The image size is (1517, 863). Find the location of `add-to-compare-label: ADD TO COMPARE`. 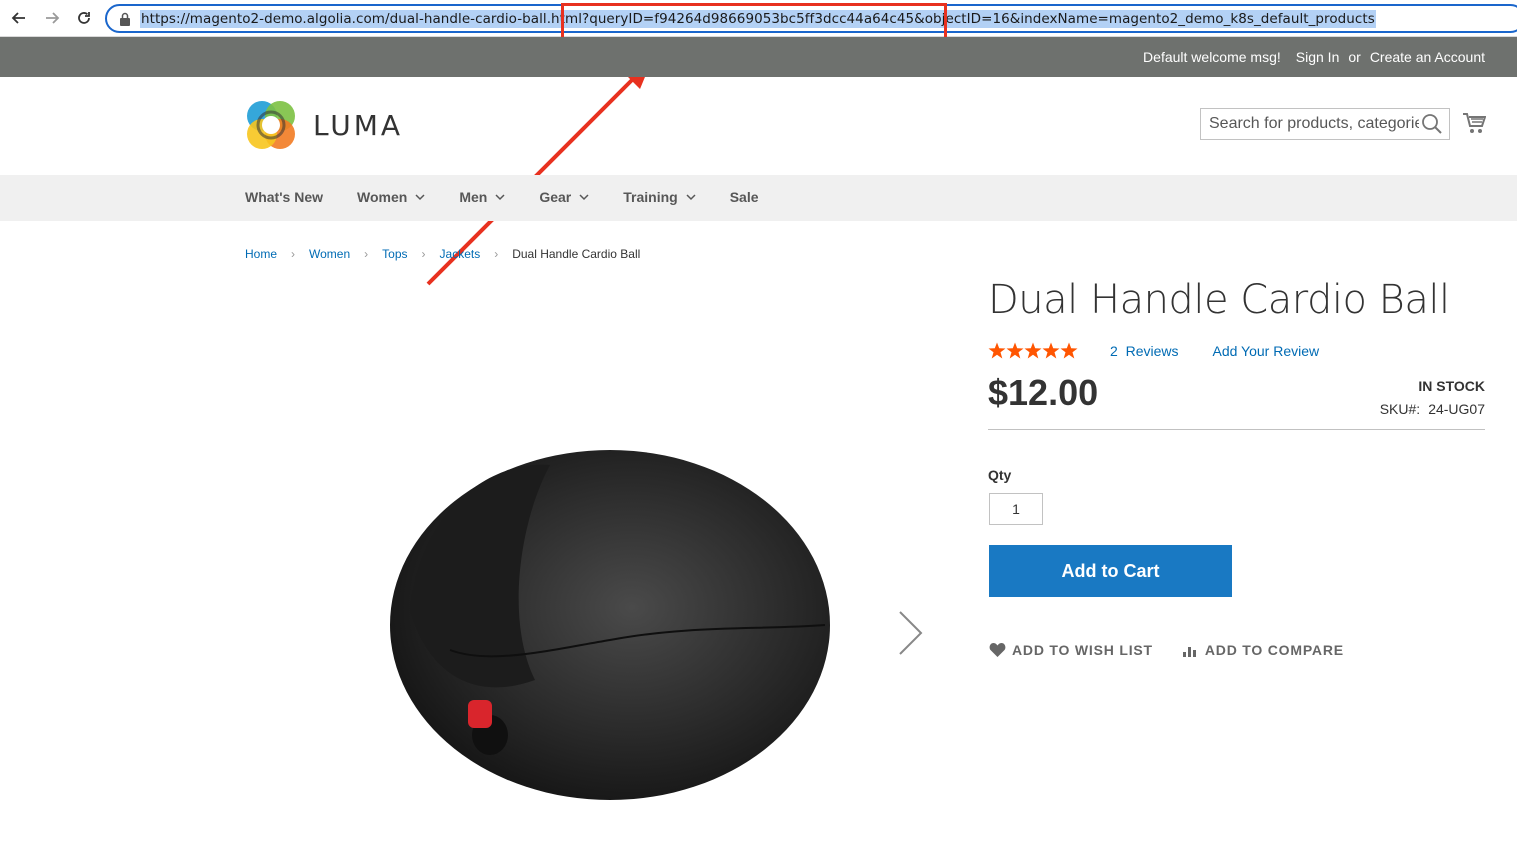

add-to-compare-label: ADD TO COMPARE is located at coordinates (1274, 650).